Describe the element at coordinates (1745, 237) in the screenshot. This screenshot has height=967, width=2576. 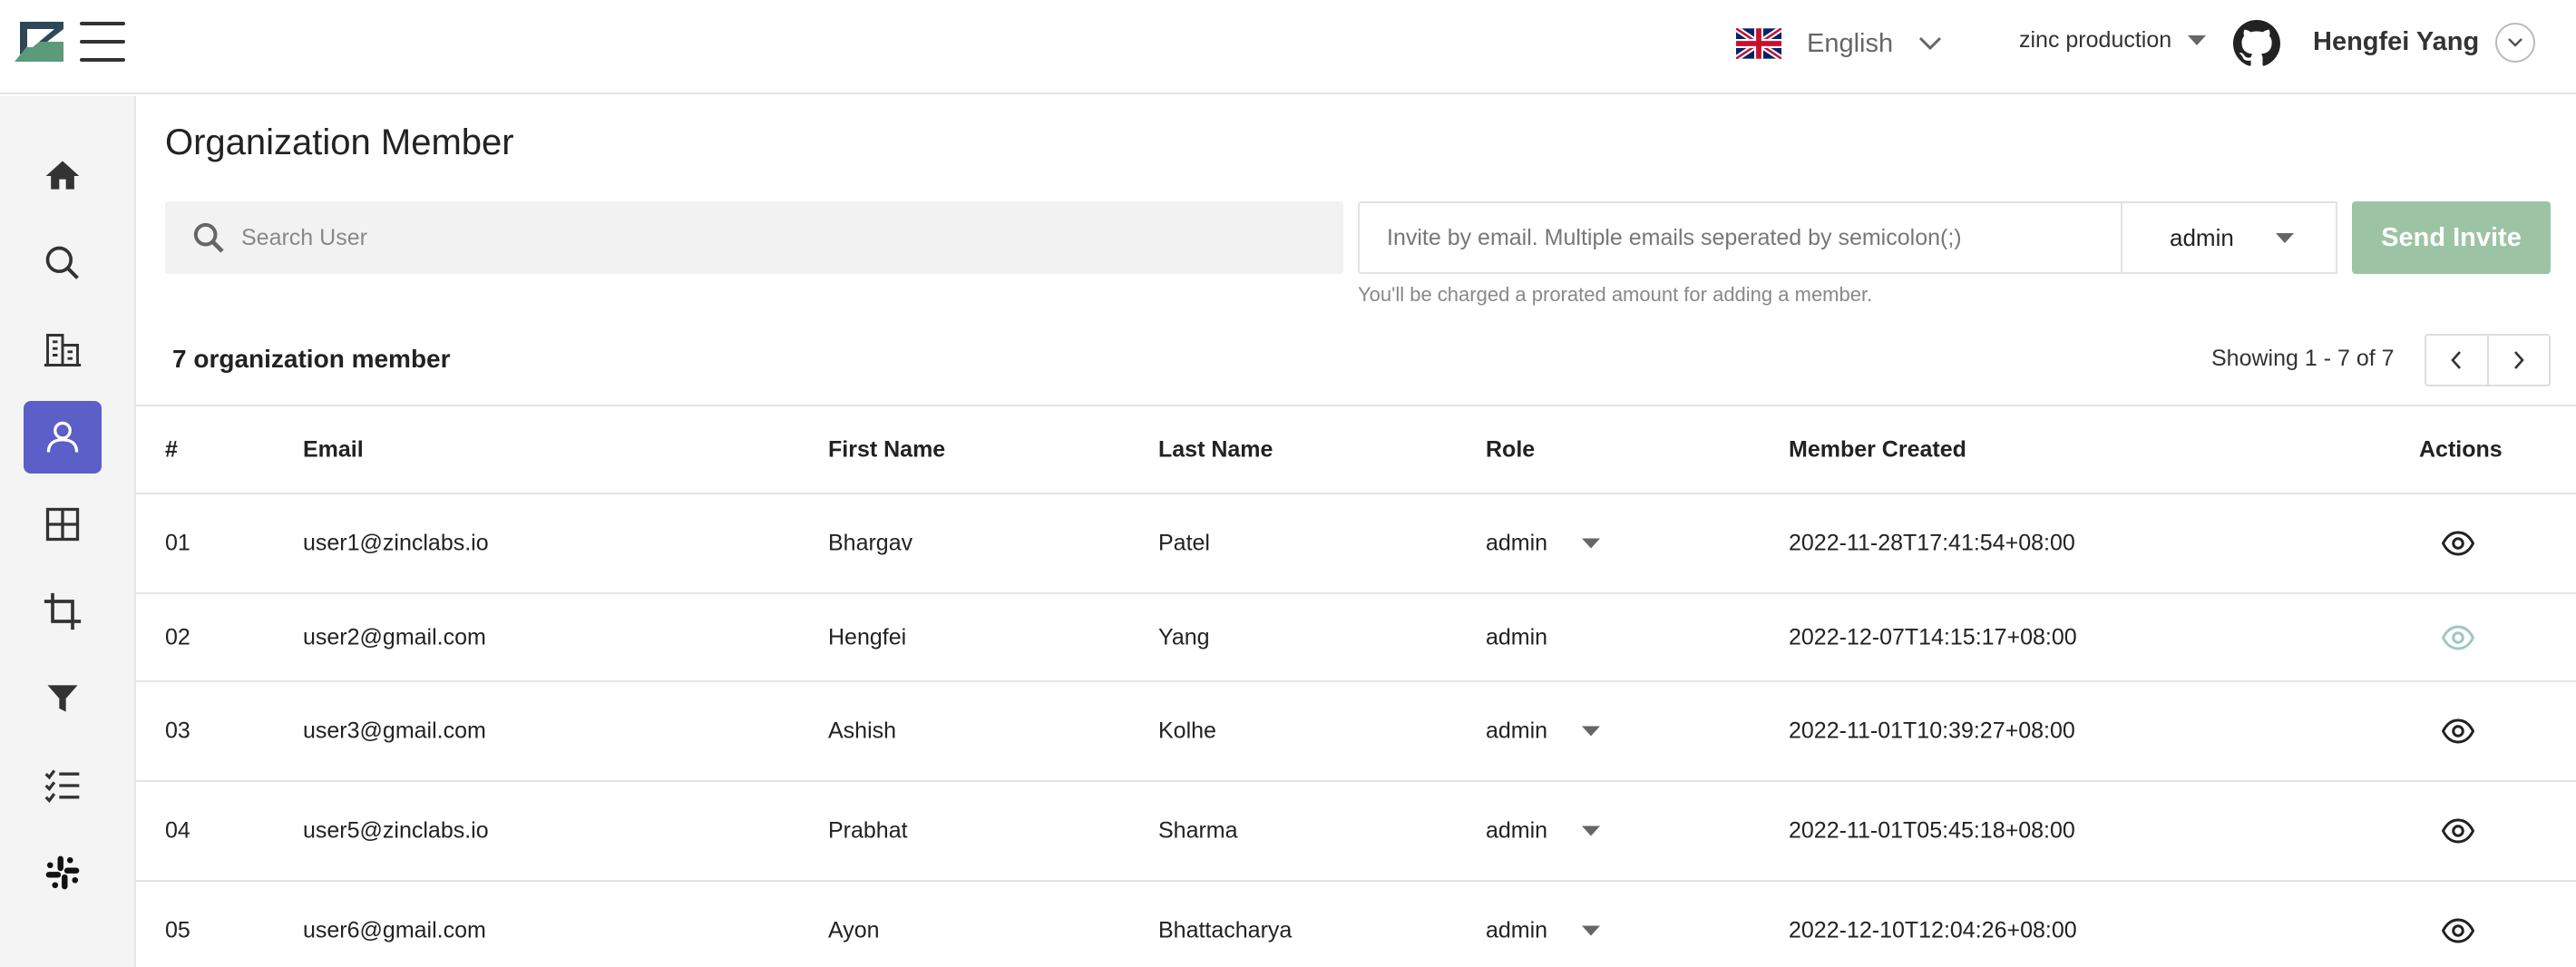
I see `invite-email-input` at that location.